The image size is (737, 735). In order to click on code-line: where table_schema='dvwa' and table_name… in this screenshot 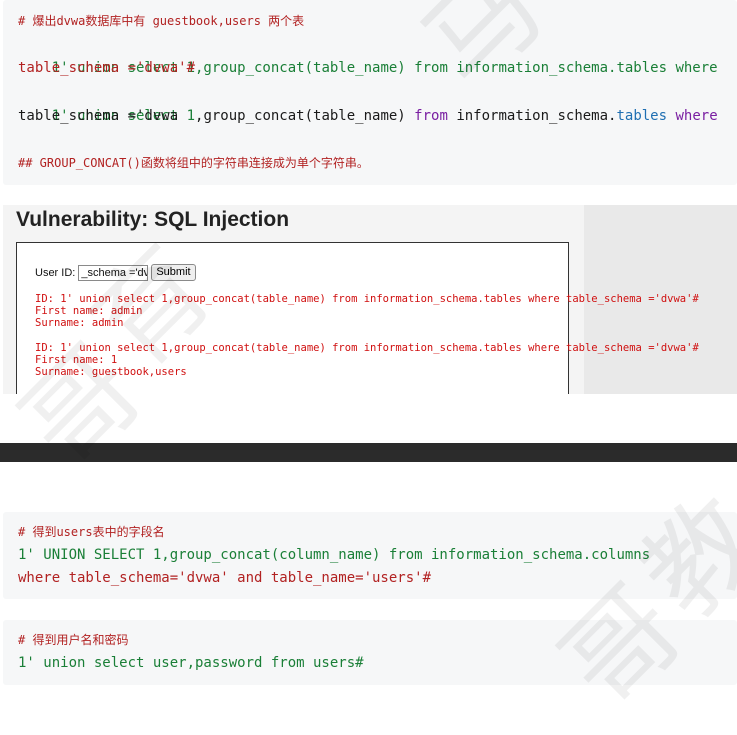, I will do `click(225, 578)`.